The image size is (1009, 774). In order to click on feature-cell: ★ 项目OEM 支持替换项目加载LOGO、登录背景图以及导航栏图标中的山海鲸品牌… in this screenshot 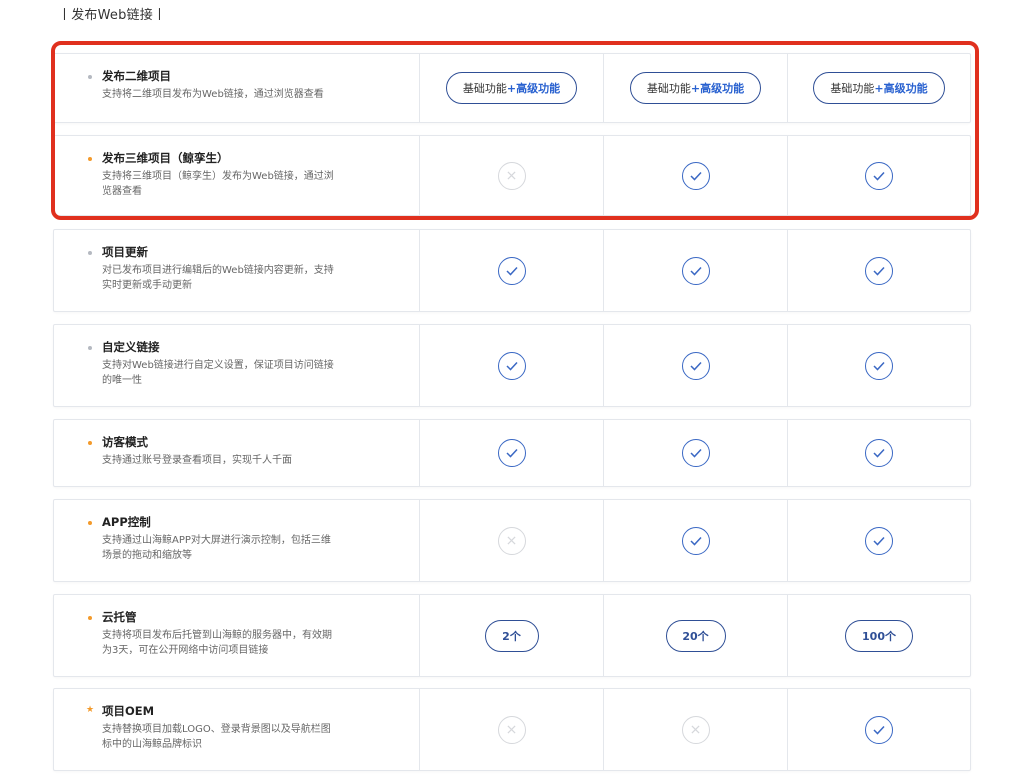, I will do `click(237, 729)`.